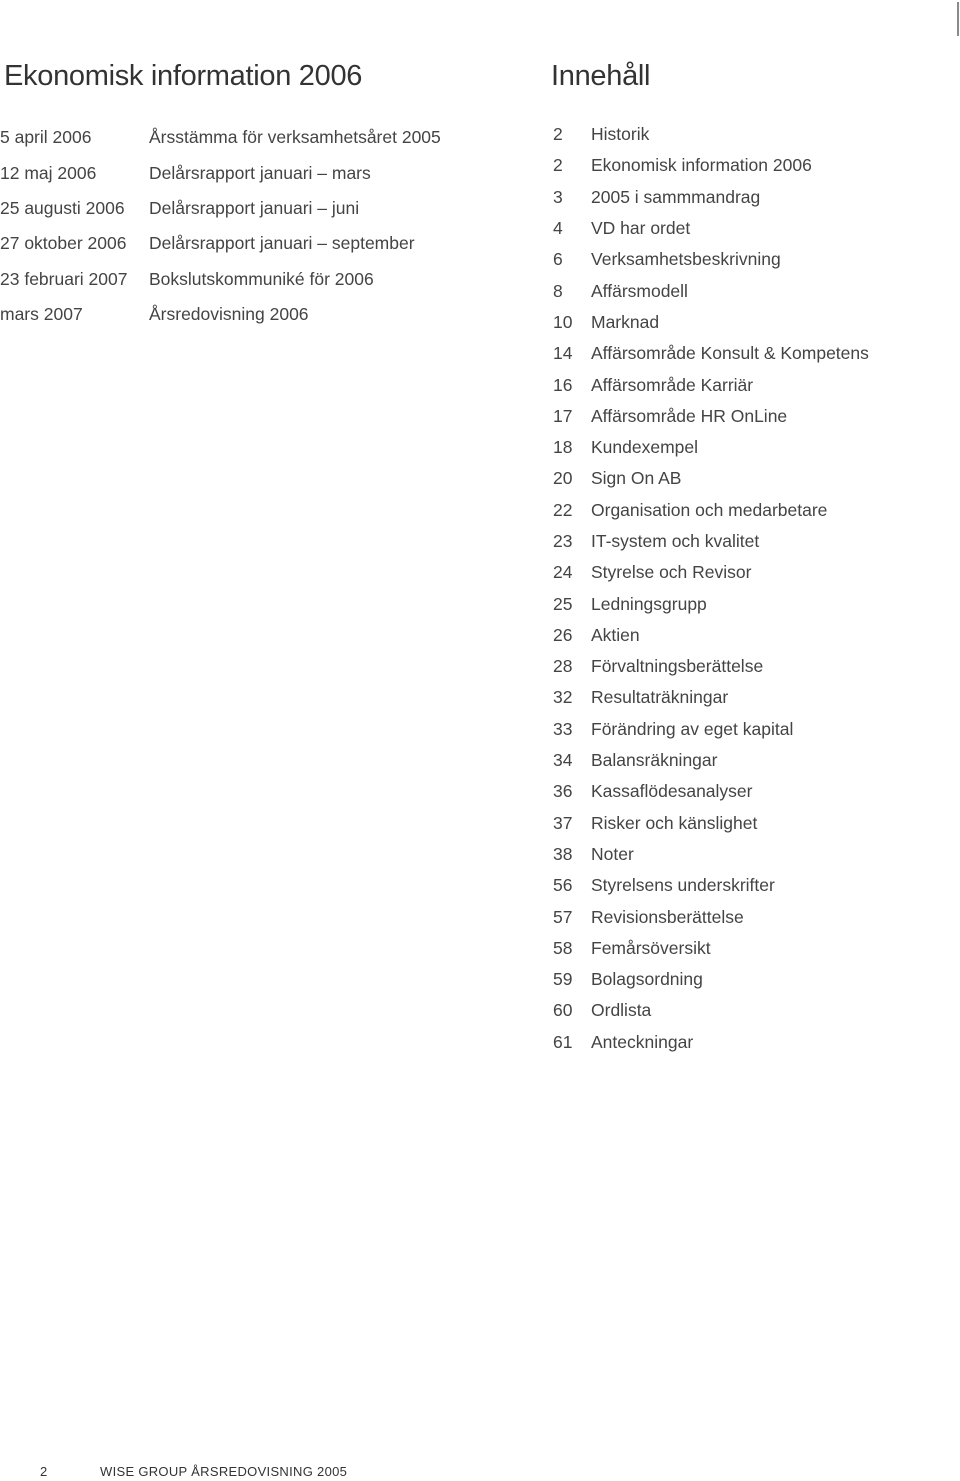  What do you see at coordinates (636, 478) in the screenshot?
I see `toc-label: Sign On AB` at bounding box center [636, 478].